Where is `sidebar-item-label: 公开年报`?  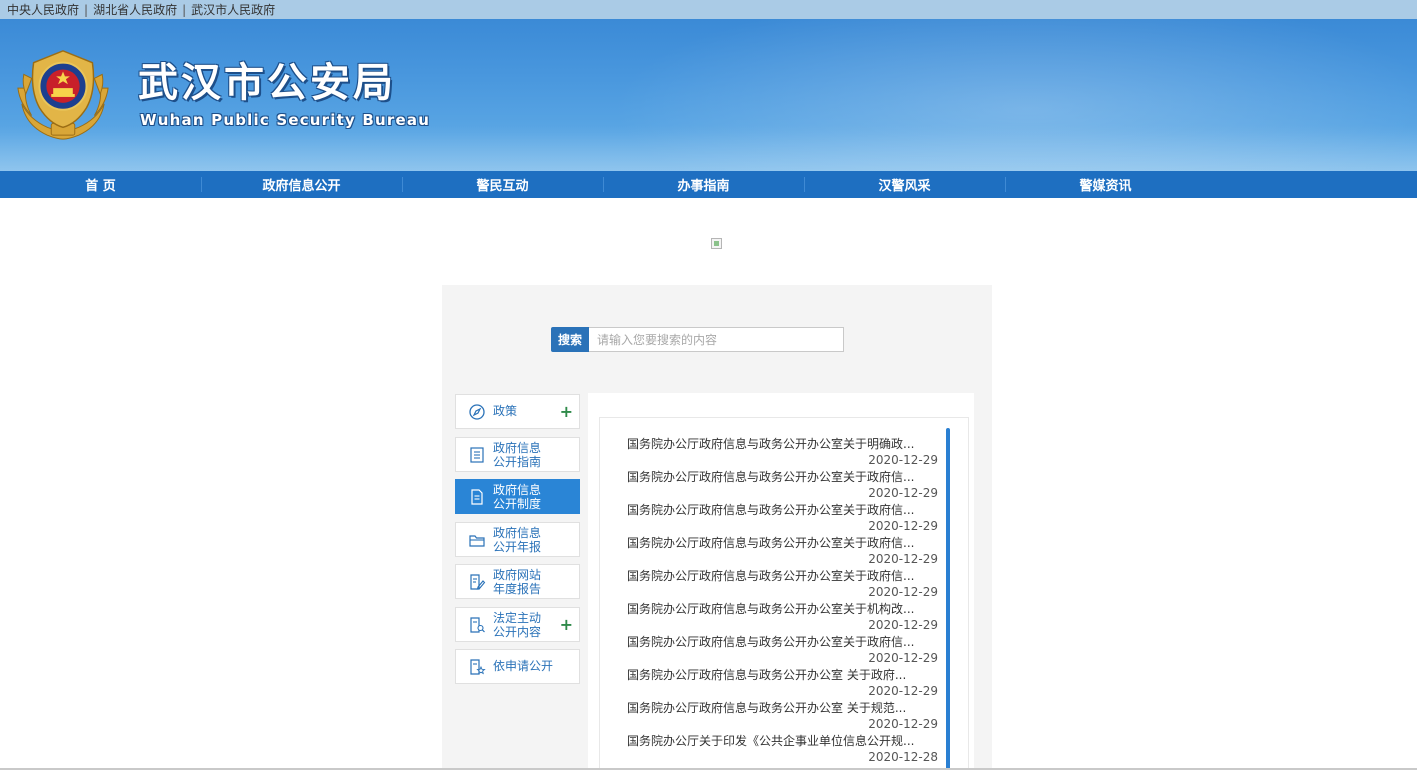 sidebar-item-label: 公开年报 is located at coordinates (517, 547).